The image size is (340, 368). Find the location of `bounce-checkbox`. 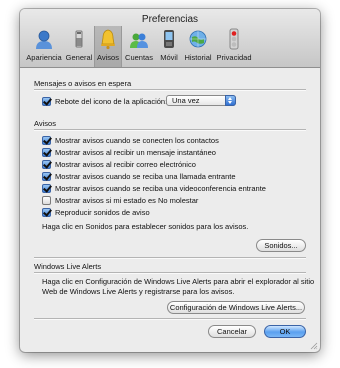

bounce-checkbox is located at coordinates (46, 101).